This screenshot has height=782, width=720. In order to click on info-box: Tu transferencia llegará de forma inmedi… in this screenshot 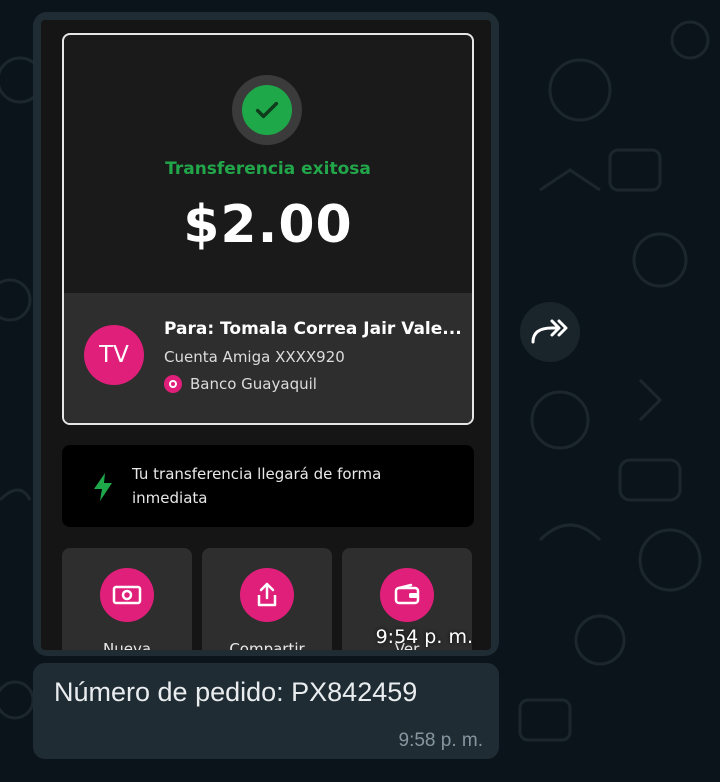, I will do `click(268, 486)`.